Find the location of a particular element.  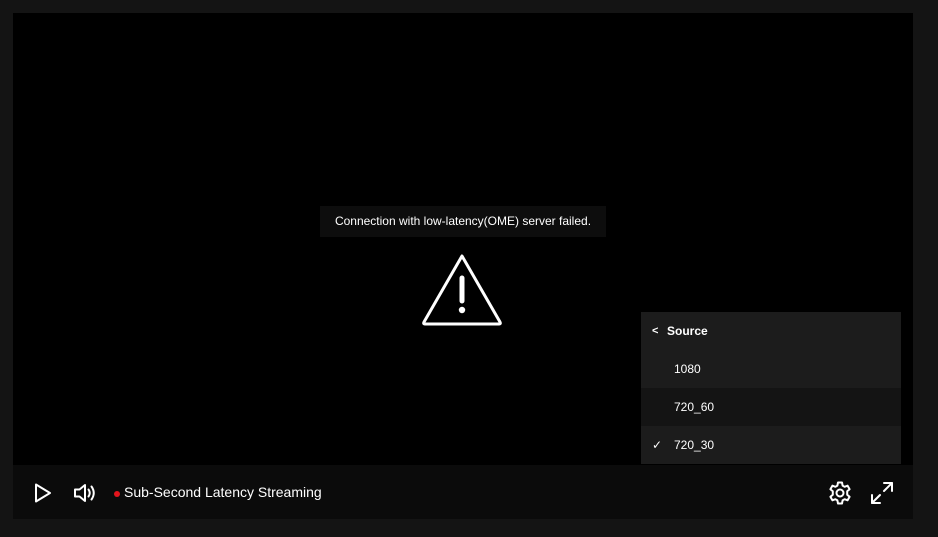

quality-menu: < Source 1080 720_60 ✓ 720_30 is located at coordinates (771, 388).